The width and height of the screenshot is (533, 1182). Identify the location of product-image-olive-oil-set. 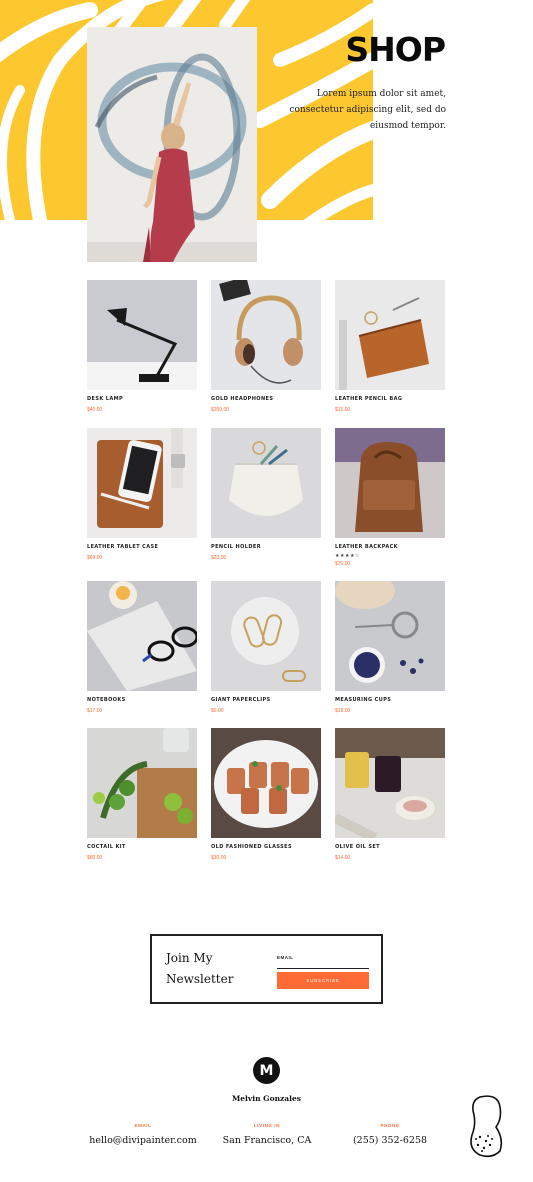
(390, 783).